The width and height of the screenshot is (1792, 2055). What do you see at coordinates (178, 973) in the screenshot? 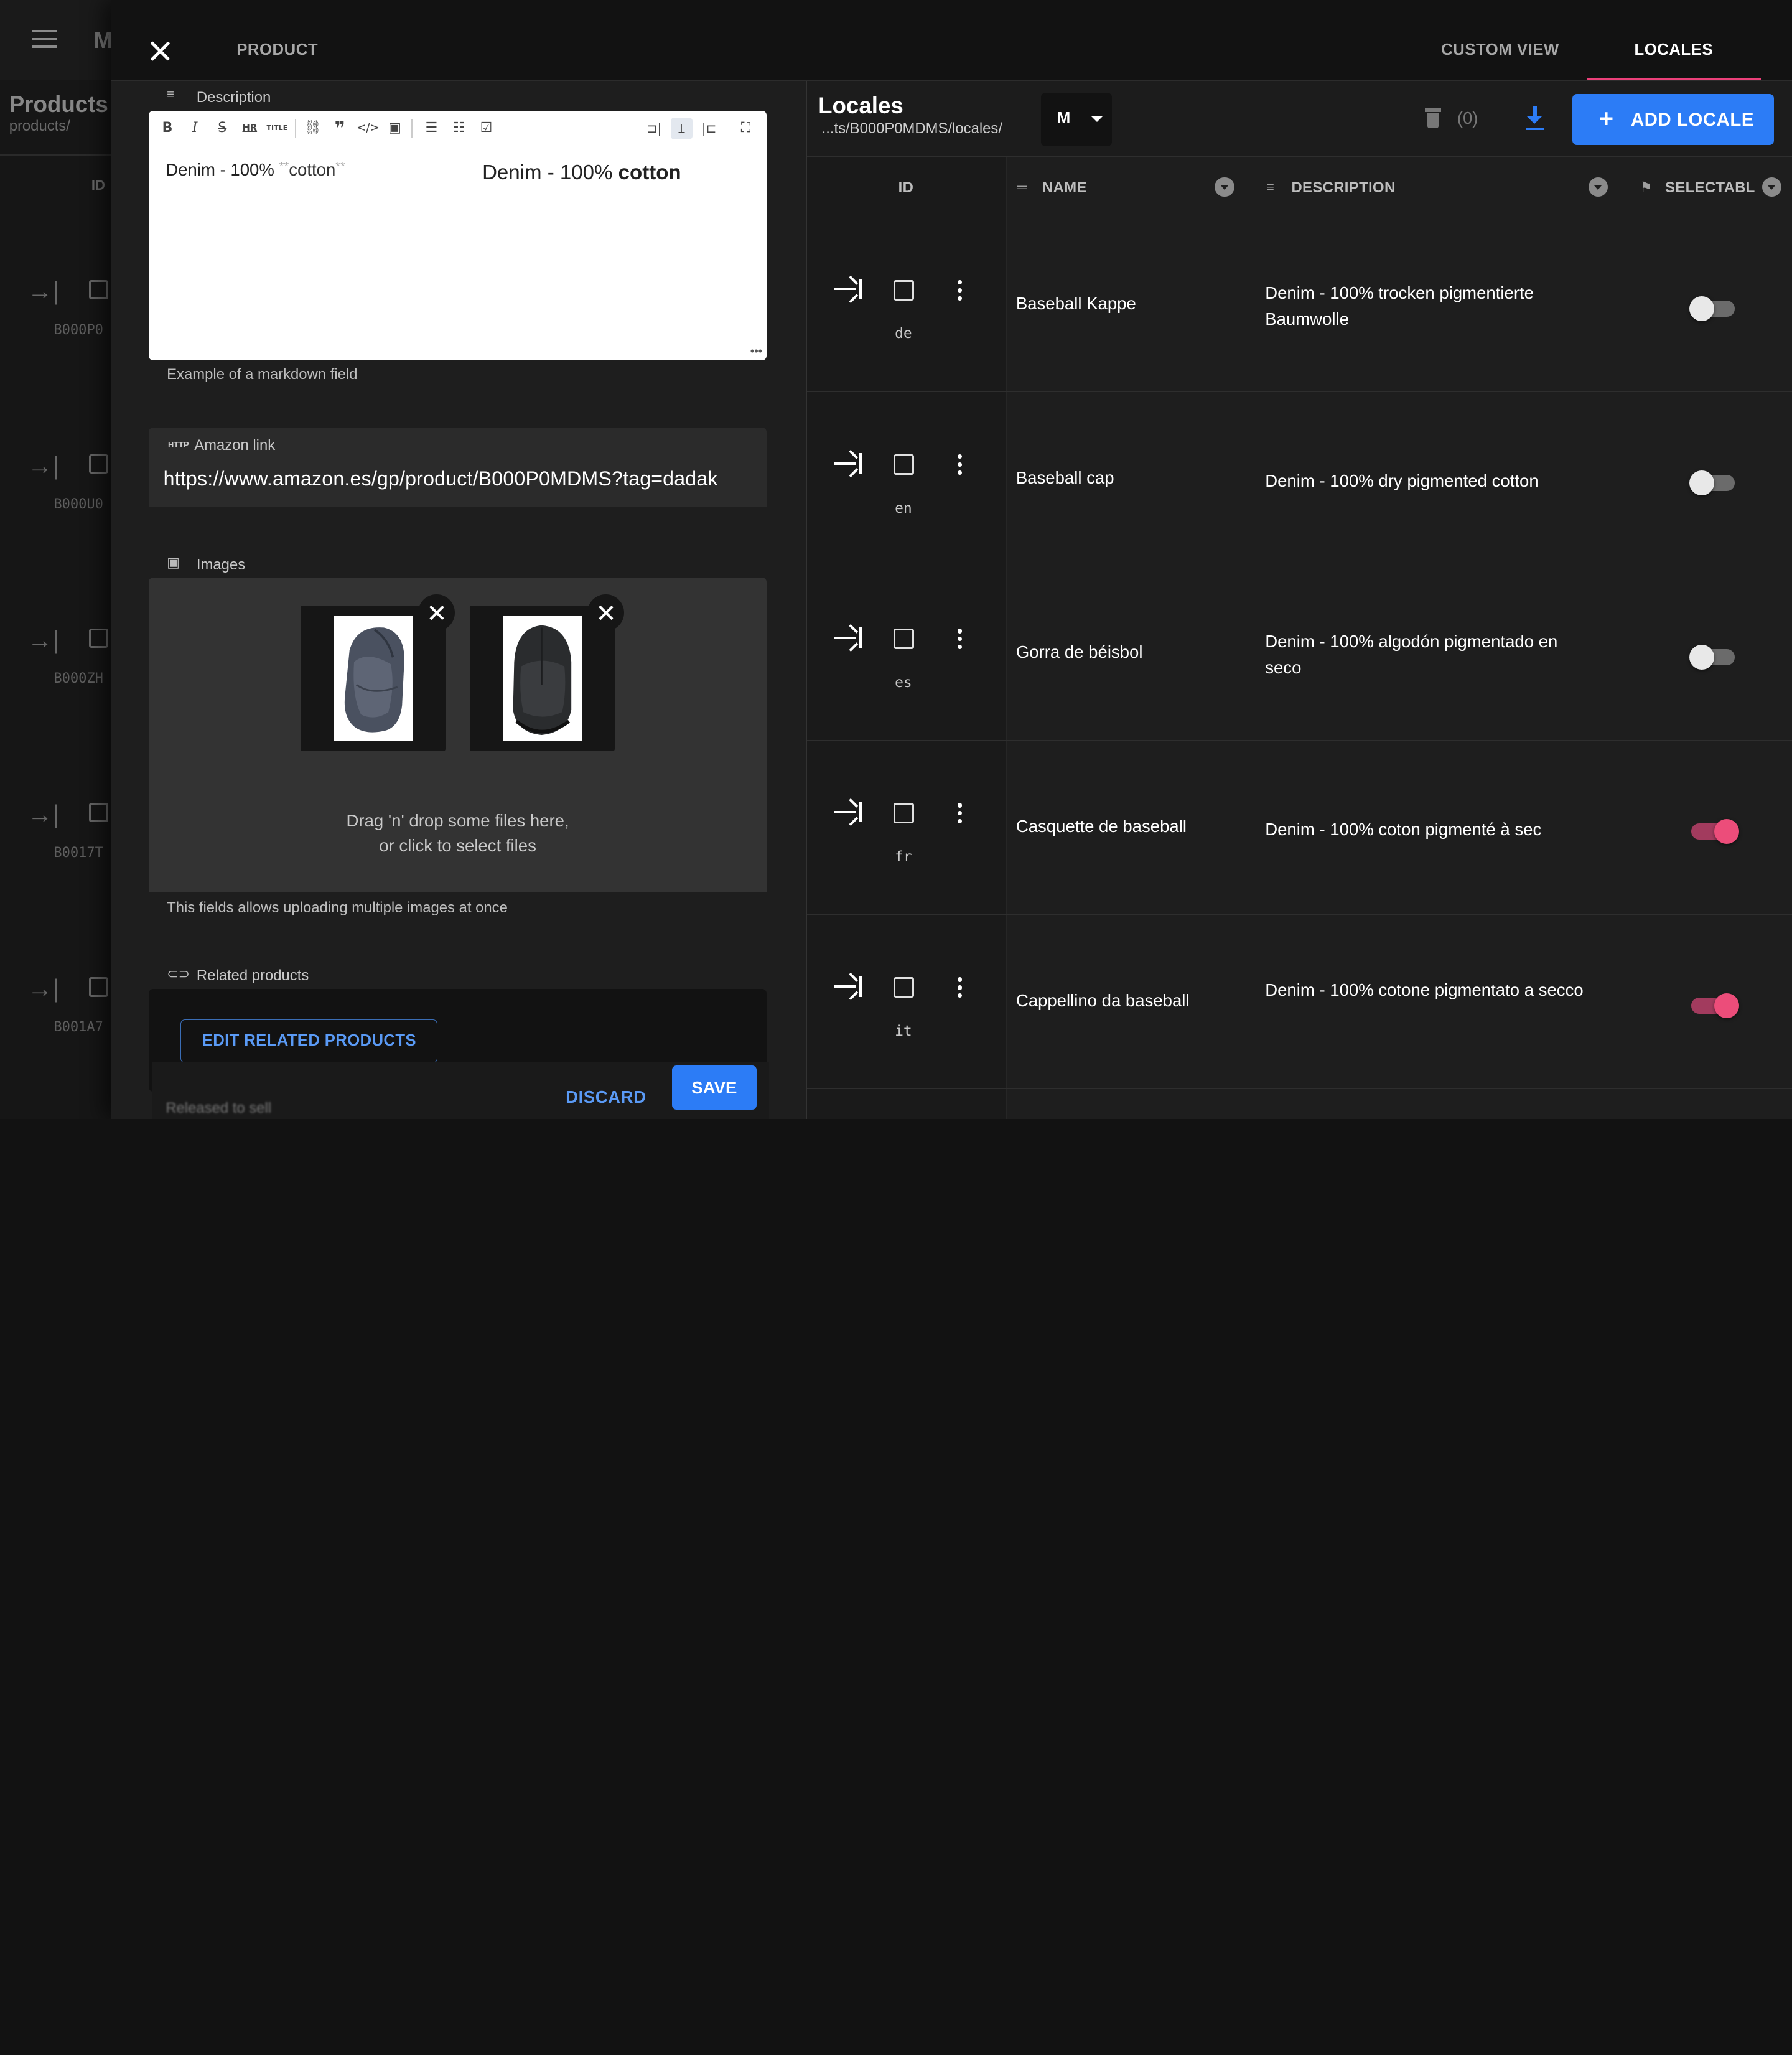
I see `link-icon: ⊂⊃` at bounding box center [178, 973].